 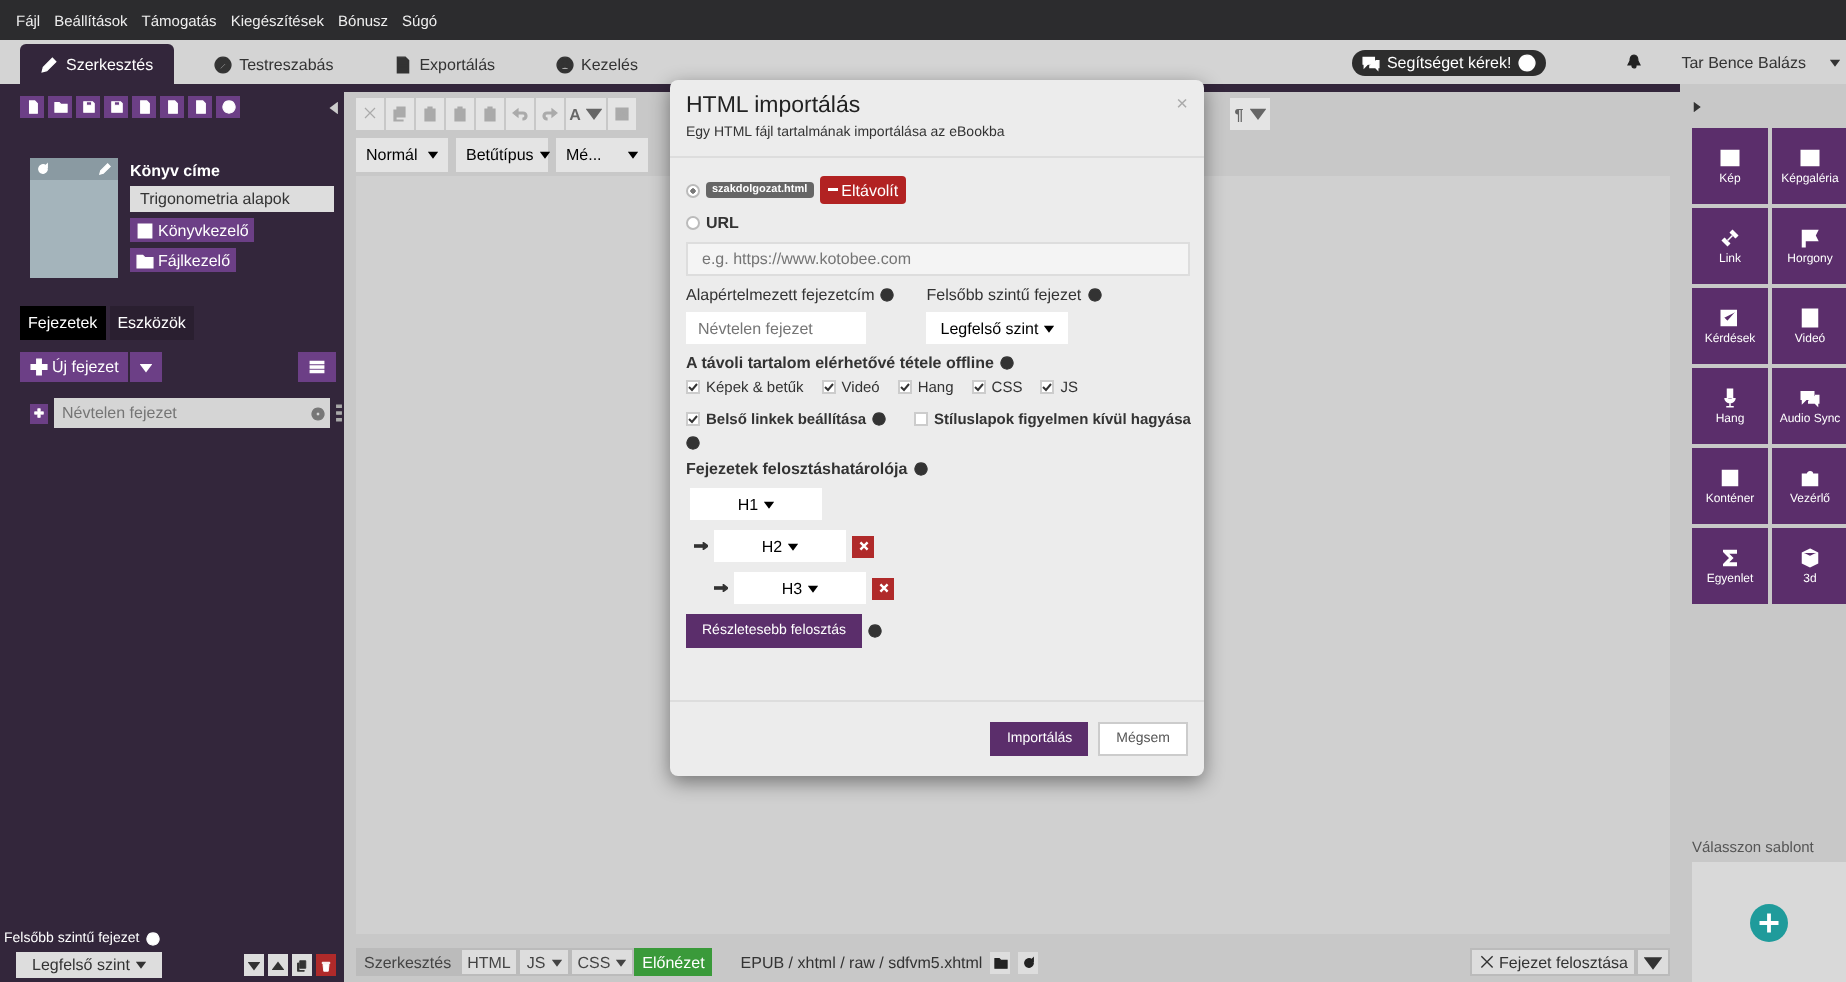 What do you see at coordinates (840, 363) in the screenshot?
I see `section-label: A távoli tartalom elérhetővé tétele offline` at bounding box center [840, 363].